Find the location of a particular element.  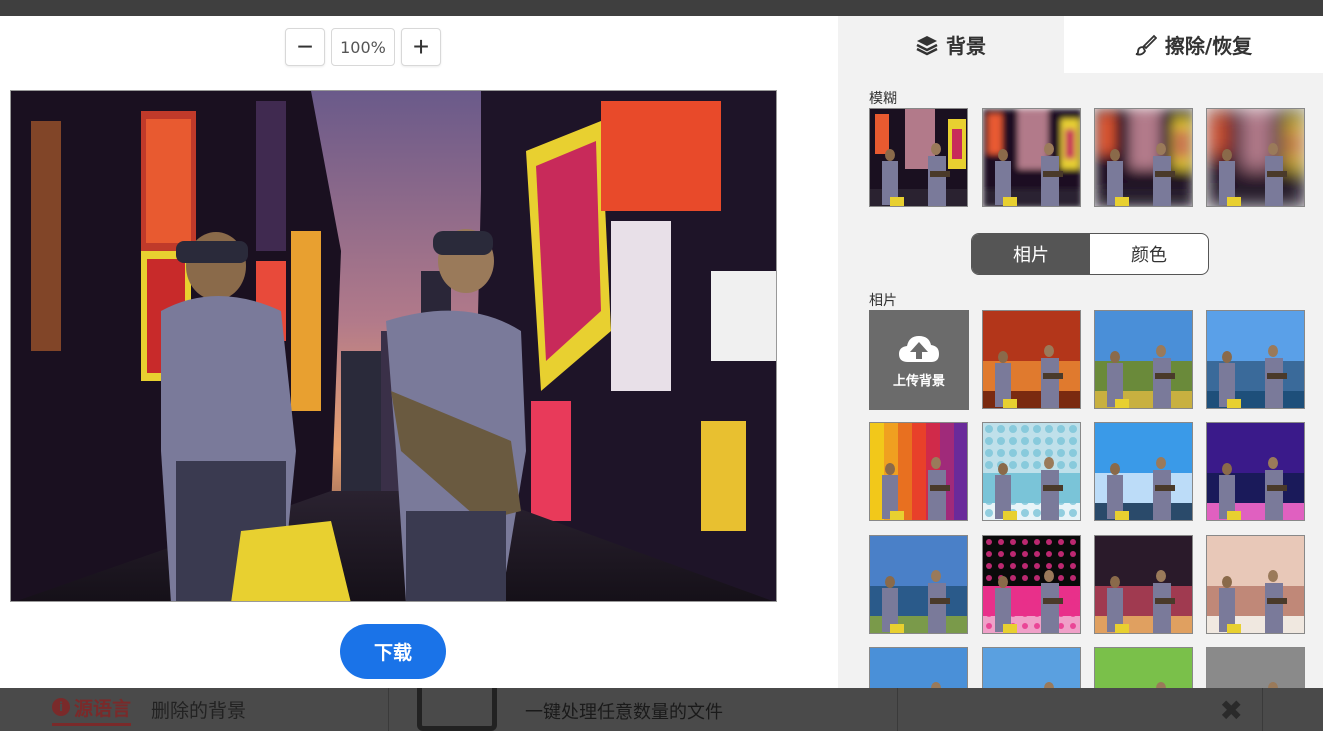

background-option-rainbow-stripes is located at coordinates (918, 471).